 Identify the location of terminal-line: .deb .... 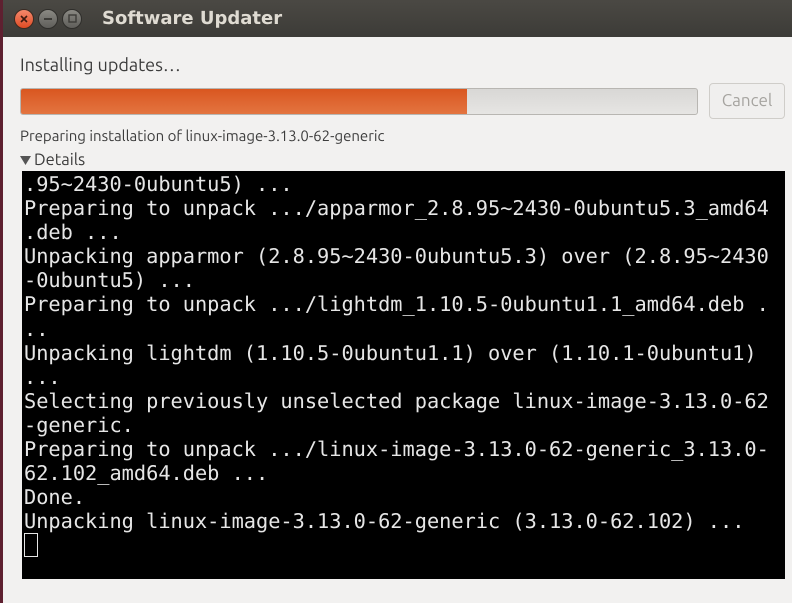
(73, 232).